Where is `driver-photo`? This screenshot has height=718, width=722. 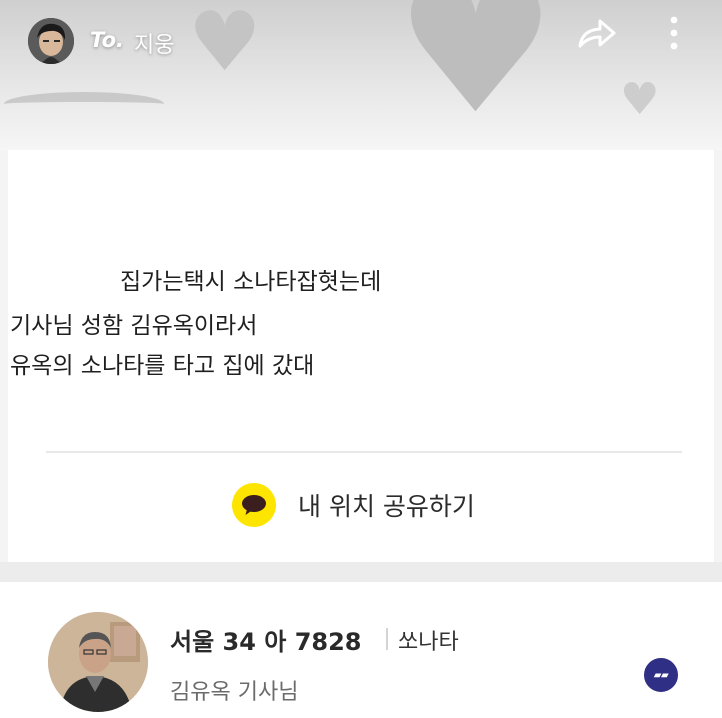 driver-photo is located at coordinates (98, 662).